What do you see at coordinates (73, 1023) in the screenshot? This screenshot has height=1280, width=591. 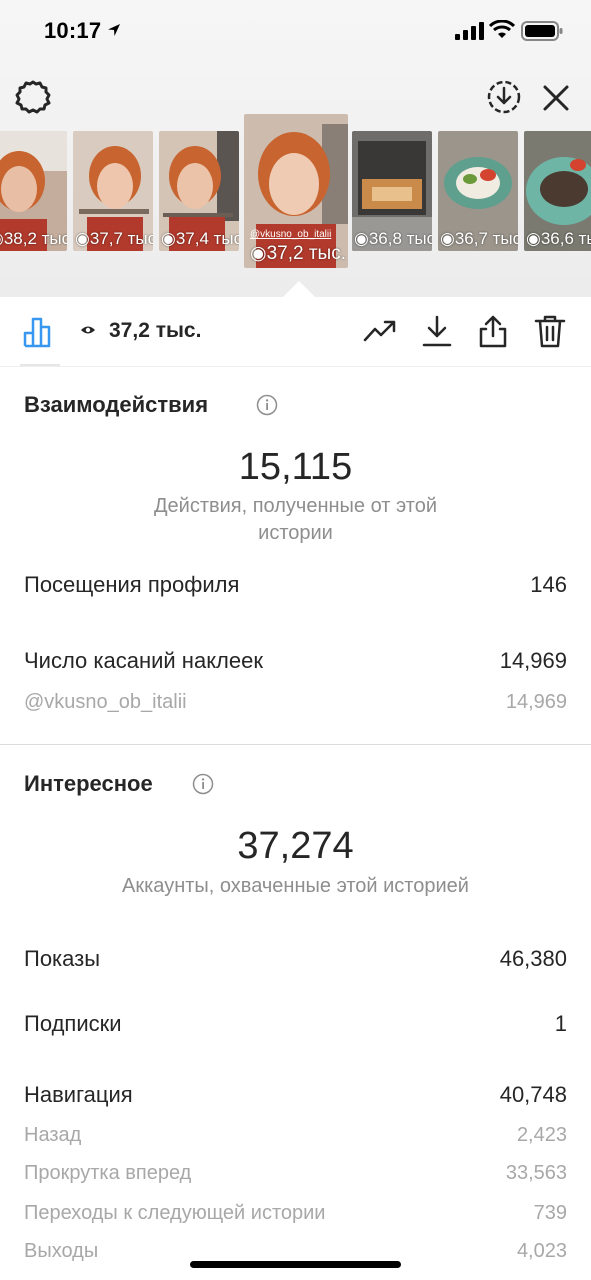 I see `stat-label: Подписки` at bounding box center [73, 1023].